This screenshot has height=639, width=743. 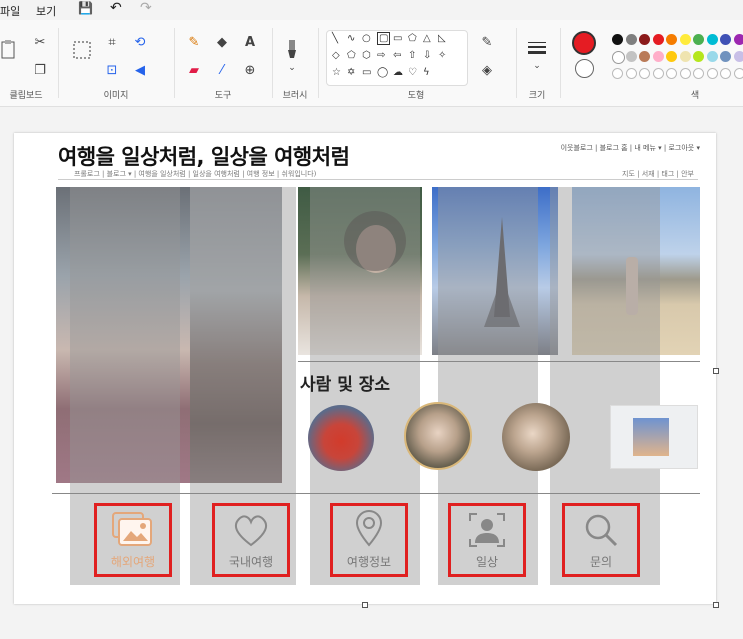 I want to click on menu-file: 파일, so click(x=10, y=11).